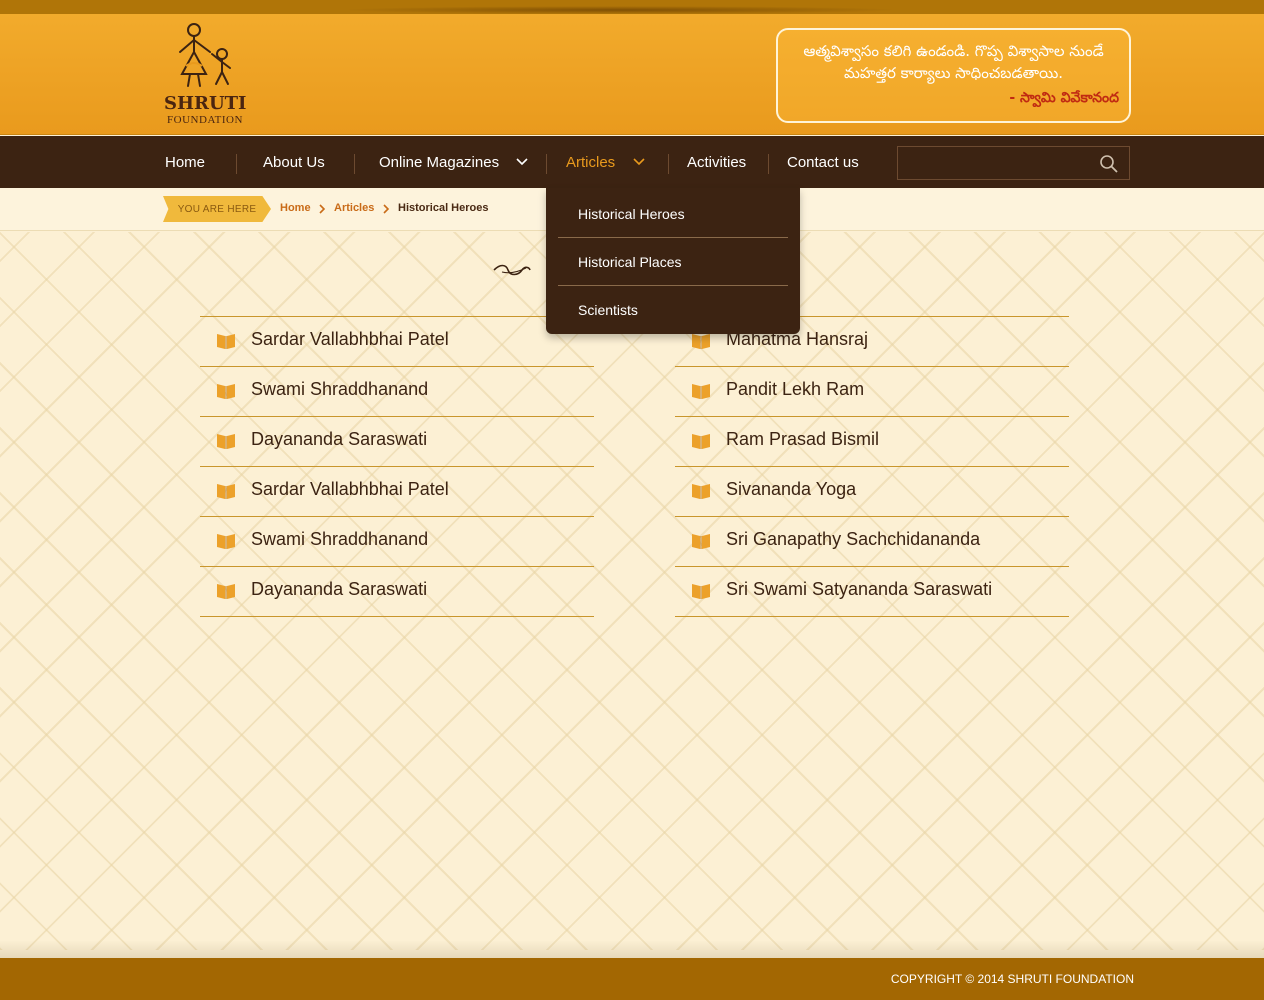  Describe the element at coordinates (217, 209) in the screenshot. I see `you-are-here-tag: YOU ARE HERE` at that location.